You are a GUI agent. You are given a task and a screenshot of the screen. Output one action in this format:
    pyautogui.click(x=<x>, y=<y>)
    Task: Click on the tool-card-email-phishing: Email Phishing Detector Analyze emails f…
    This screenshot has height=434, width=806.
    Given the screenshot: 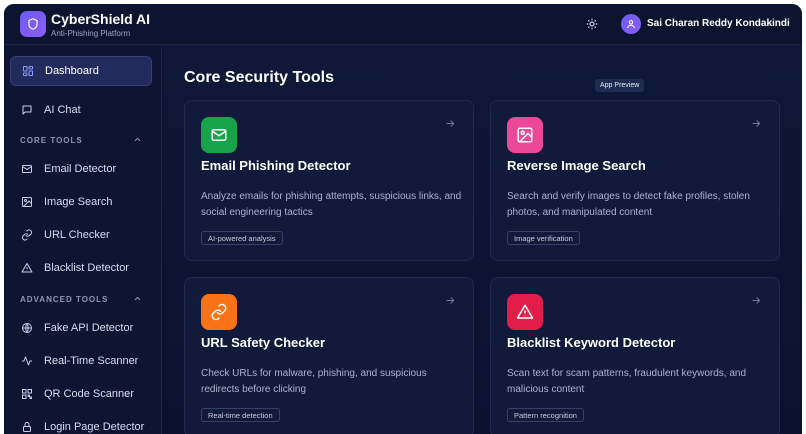 What is the action you would take?
    pyautogui.click(x=329, y=180)
    